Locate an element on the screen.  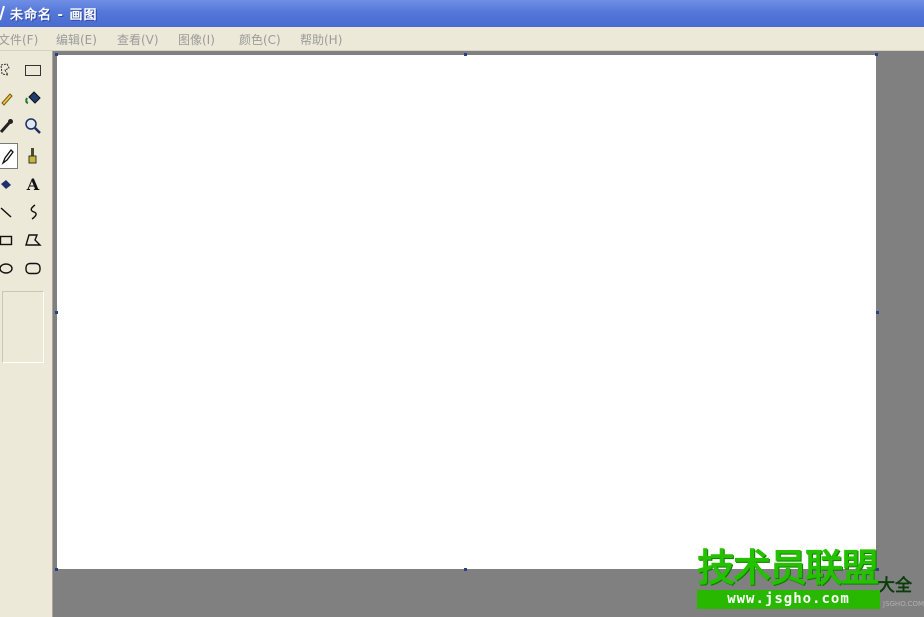
tool-box: A is located at coordinates (26, 334).